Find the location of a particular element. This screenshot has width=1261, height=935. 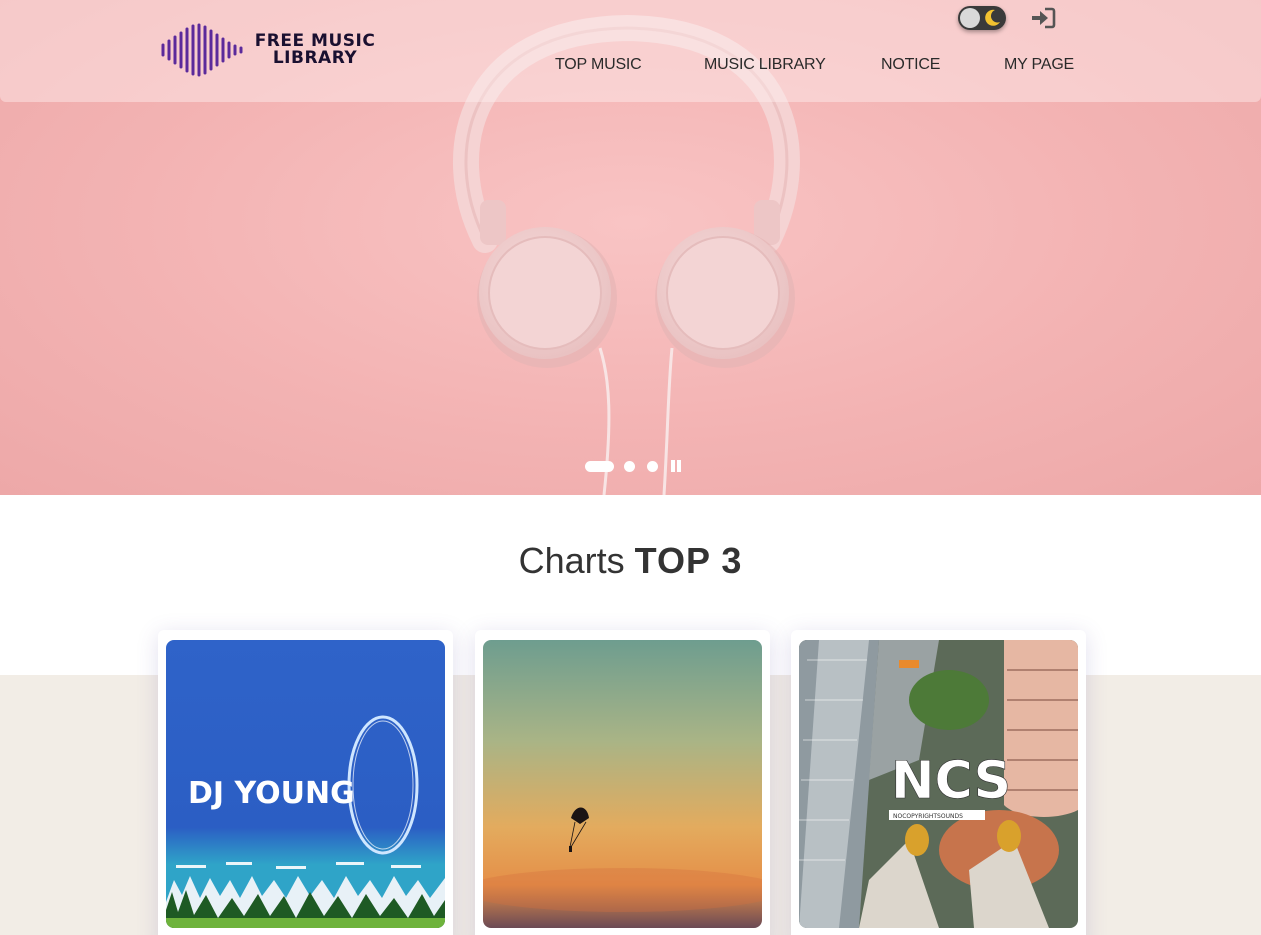

slider-pagination is located at coordinates (633, 466).